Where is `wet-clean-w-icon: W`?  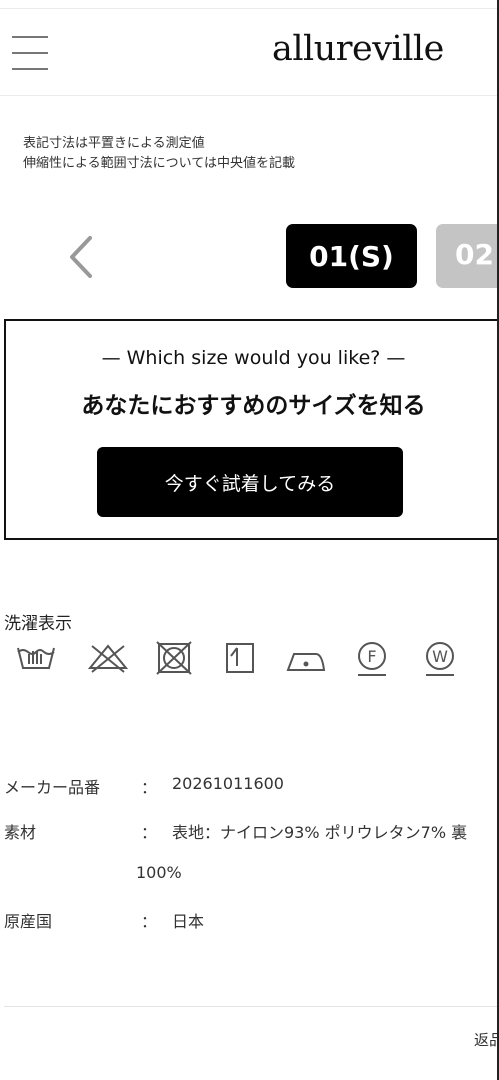 wet-clean-w-icon: W is located at coordinates (440, 660).